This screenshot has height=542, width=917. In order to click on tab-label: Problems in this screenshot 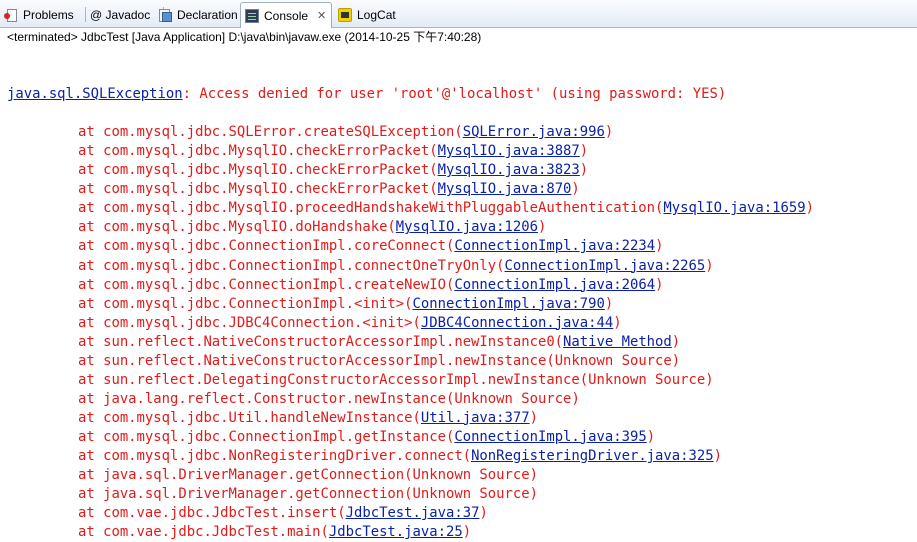, I will do `click(48, 14)`.